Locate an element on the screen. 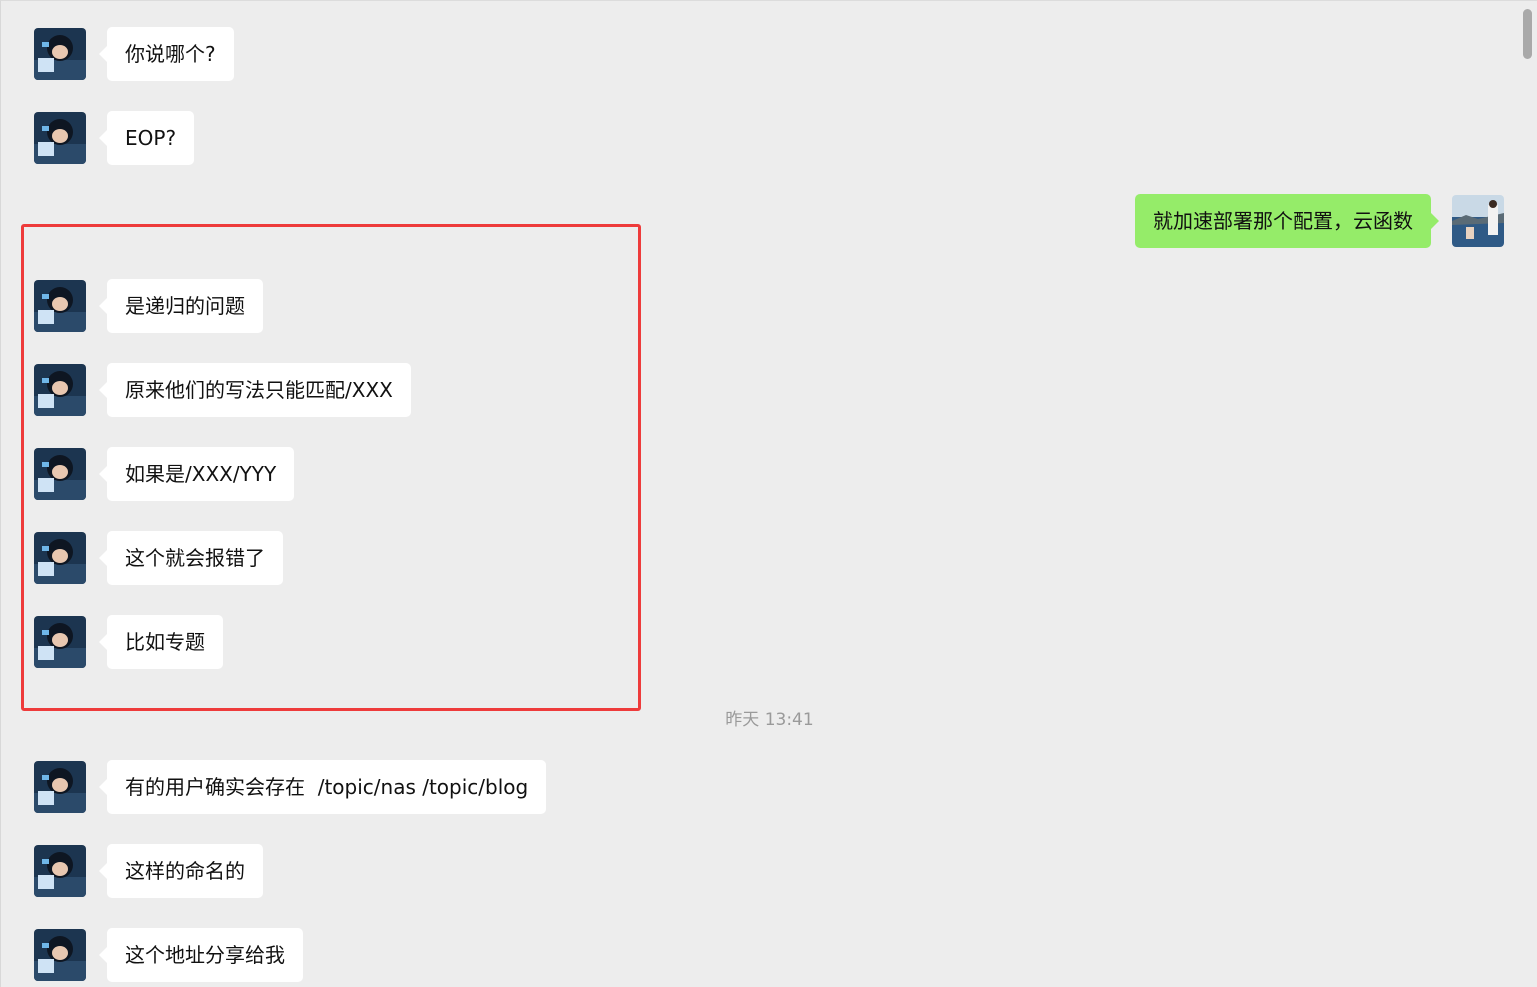  message-bubble: 比如专题 is located at coordinates (161, 642).